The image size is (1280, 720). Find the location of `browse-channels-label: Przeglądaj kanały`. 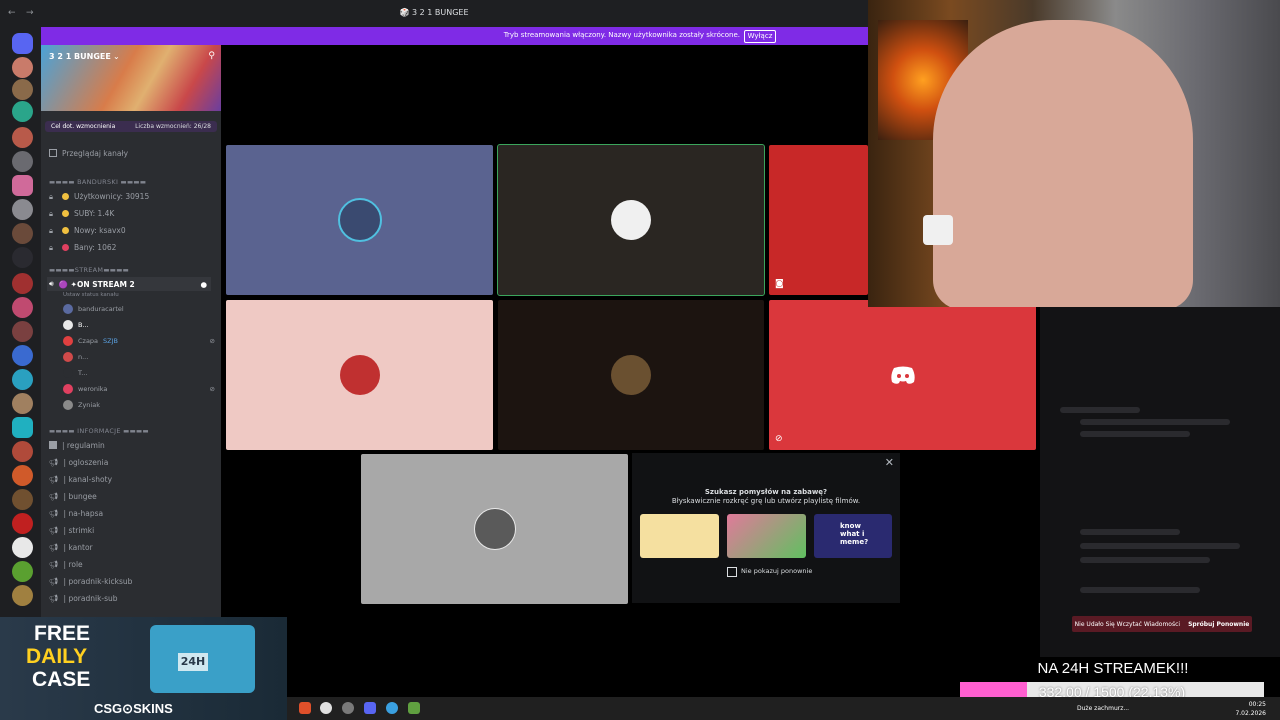

browse-channels-label: Przeglądaj kanały is located at coordinates (95, 153).